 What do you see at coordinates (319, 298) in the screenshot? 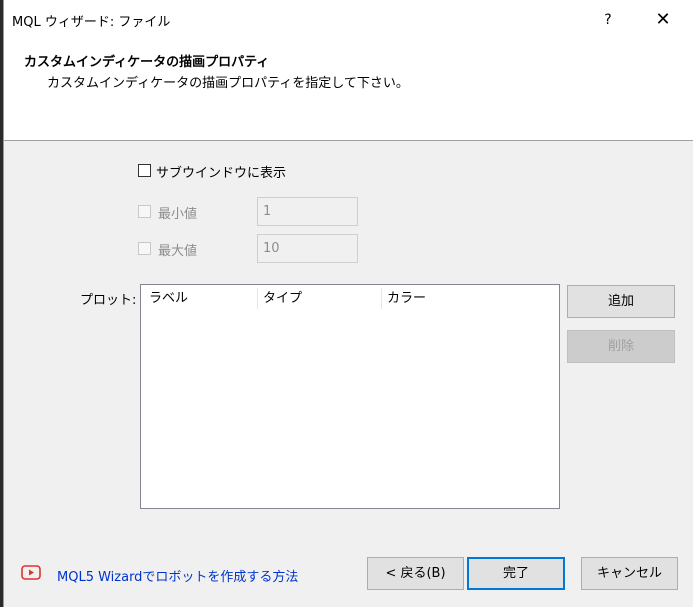
I see `column-header-type: タイプ` at bounding box center [319, 298].